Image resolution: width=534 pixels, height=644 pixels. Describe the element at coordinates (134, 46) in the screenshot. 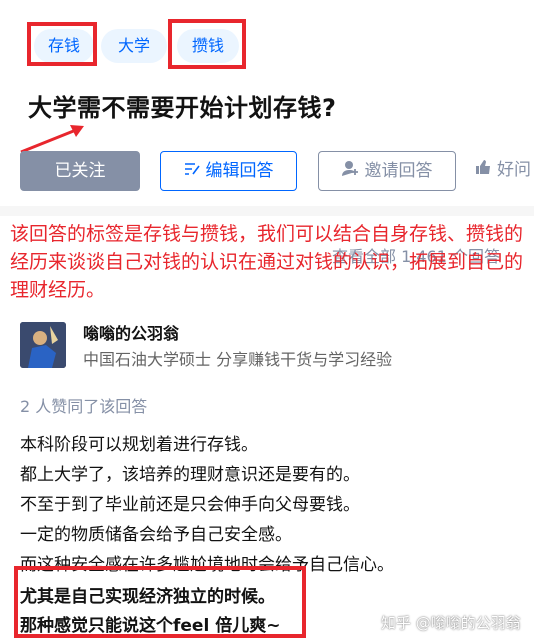

I see `tag-daxue: 大学` at that location.